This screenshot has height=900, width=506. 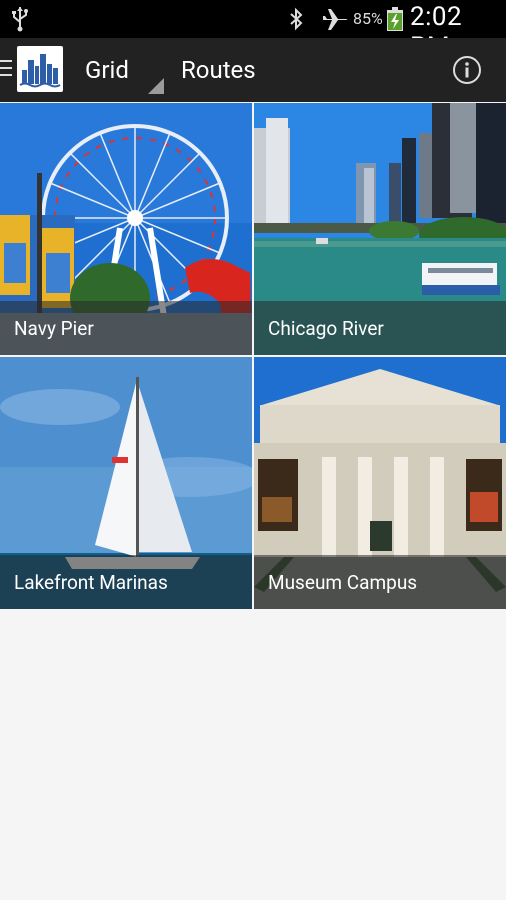 I want to click on chicago-skyline-logo-icon, so click(x=40, y=69).